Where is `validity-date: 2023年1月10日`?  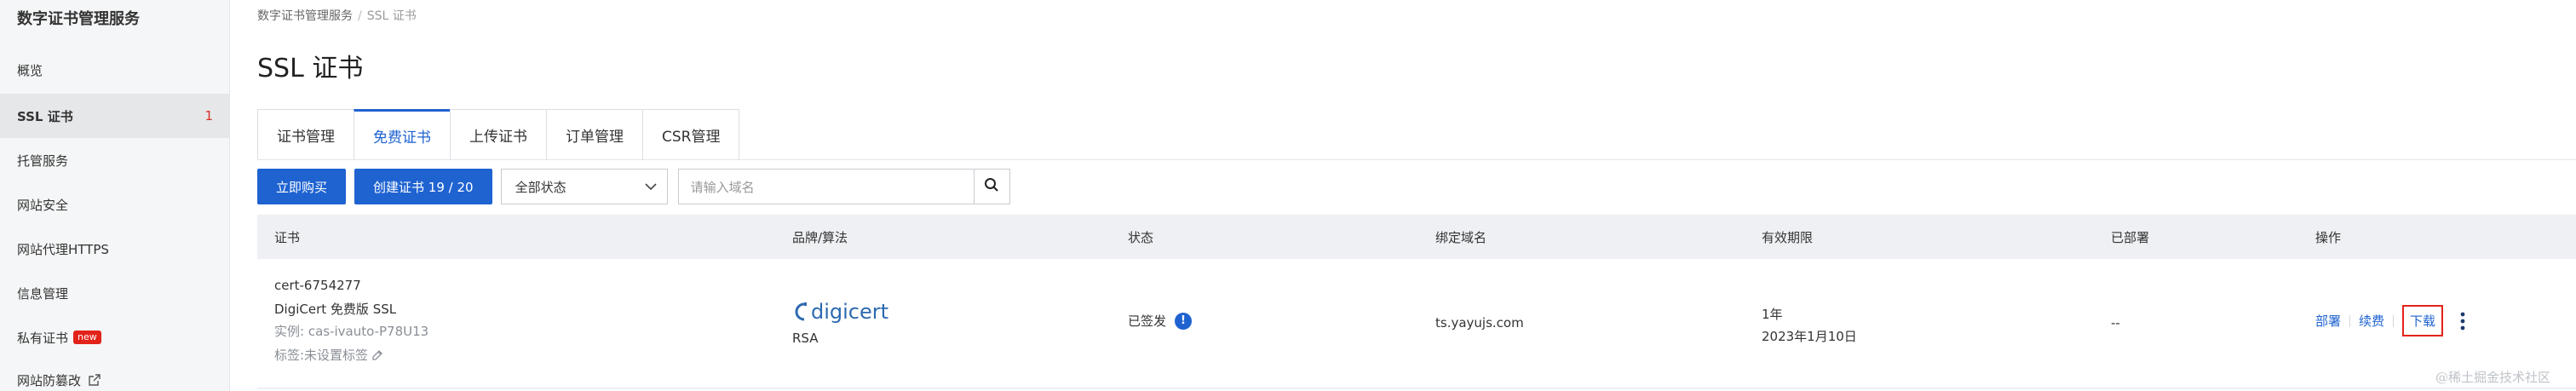
validity-date: 2023年1月10日 is located at coordinates (1810, 336).